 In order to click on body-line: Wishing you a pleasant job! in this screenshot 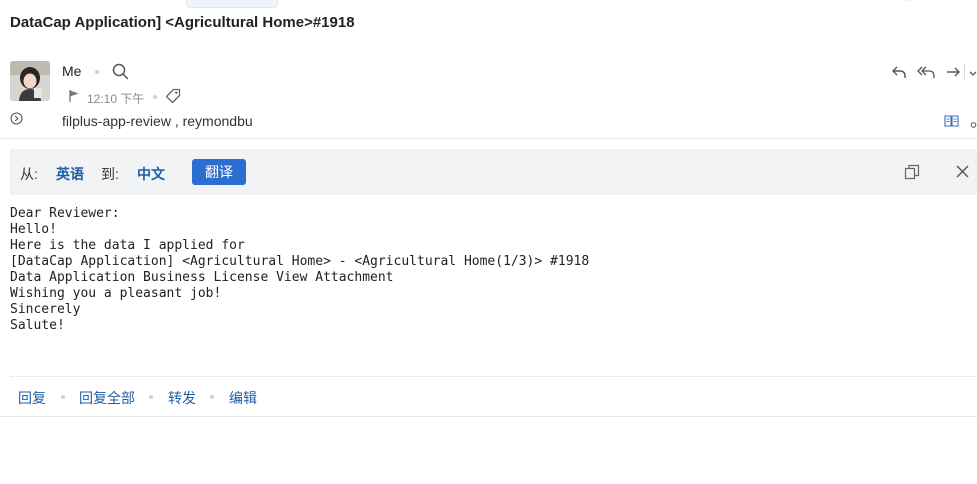, I will do `click(116, 293)`.